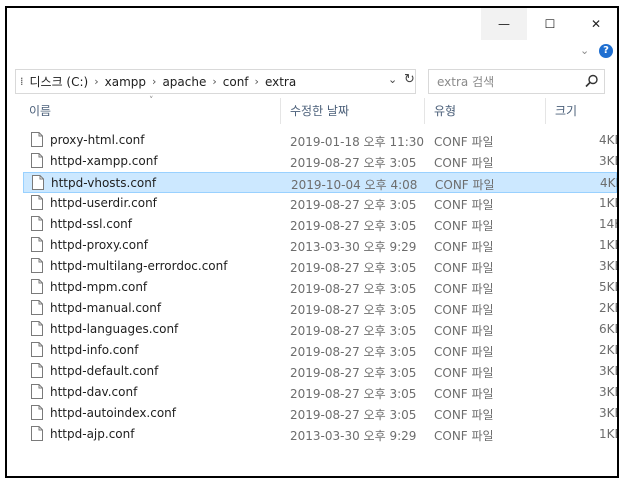 The image size is (628, 488). What do you see at coordinates (94, 392) in the screenshot?
I see `file-name: httpd-dav.conf` at bounding box center [94, 392].